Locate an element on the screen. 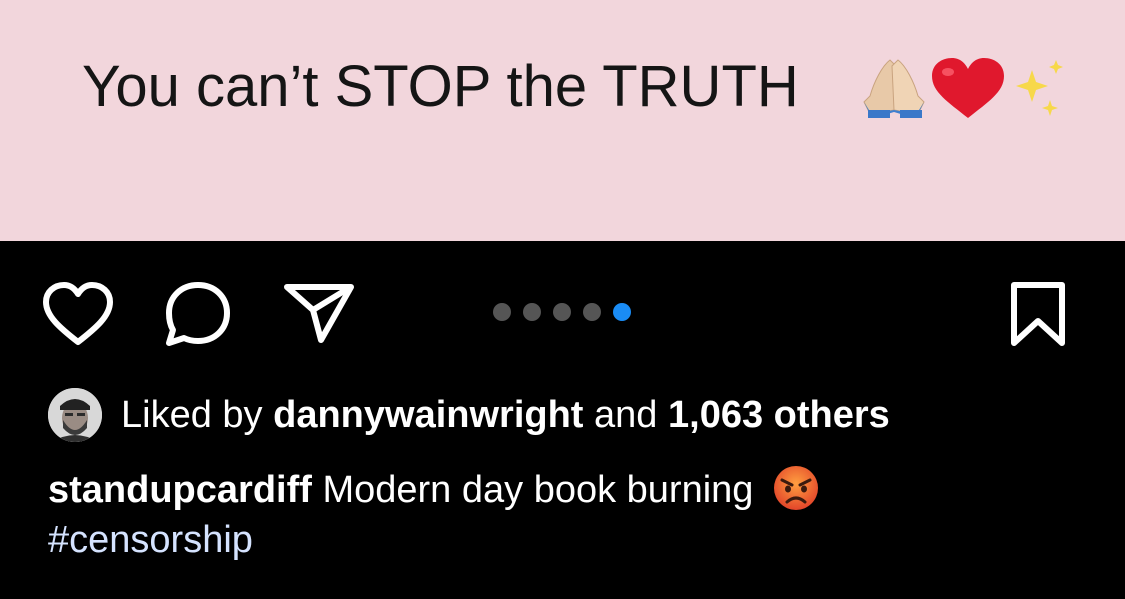  paper-plane-icon is located at coordinates (319, 313).